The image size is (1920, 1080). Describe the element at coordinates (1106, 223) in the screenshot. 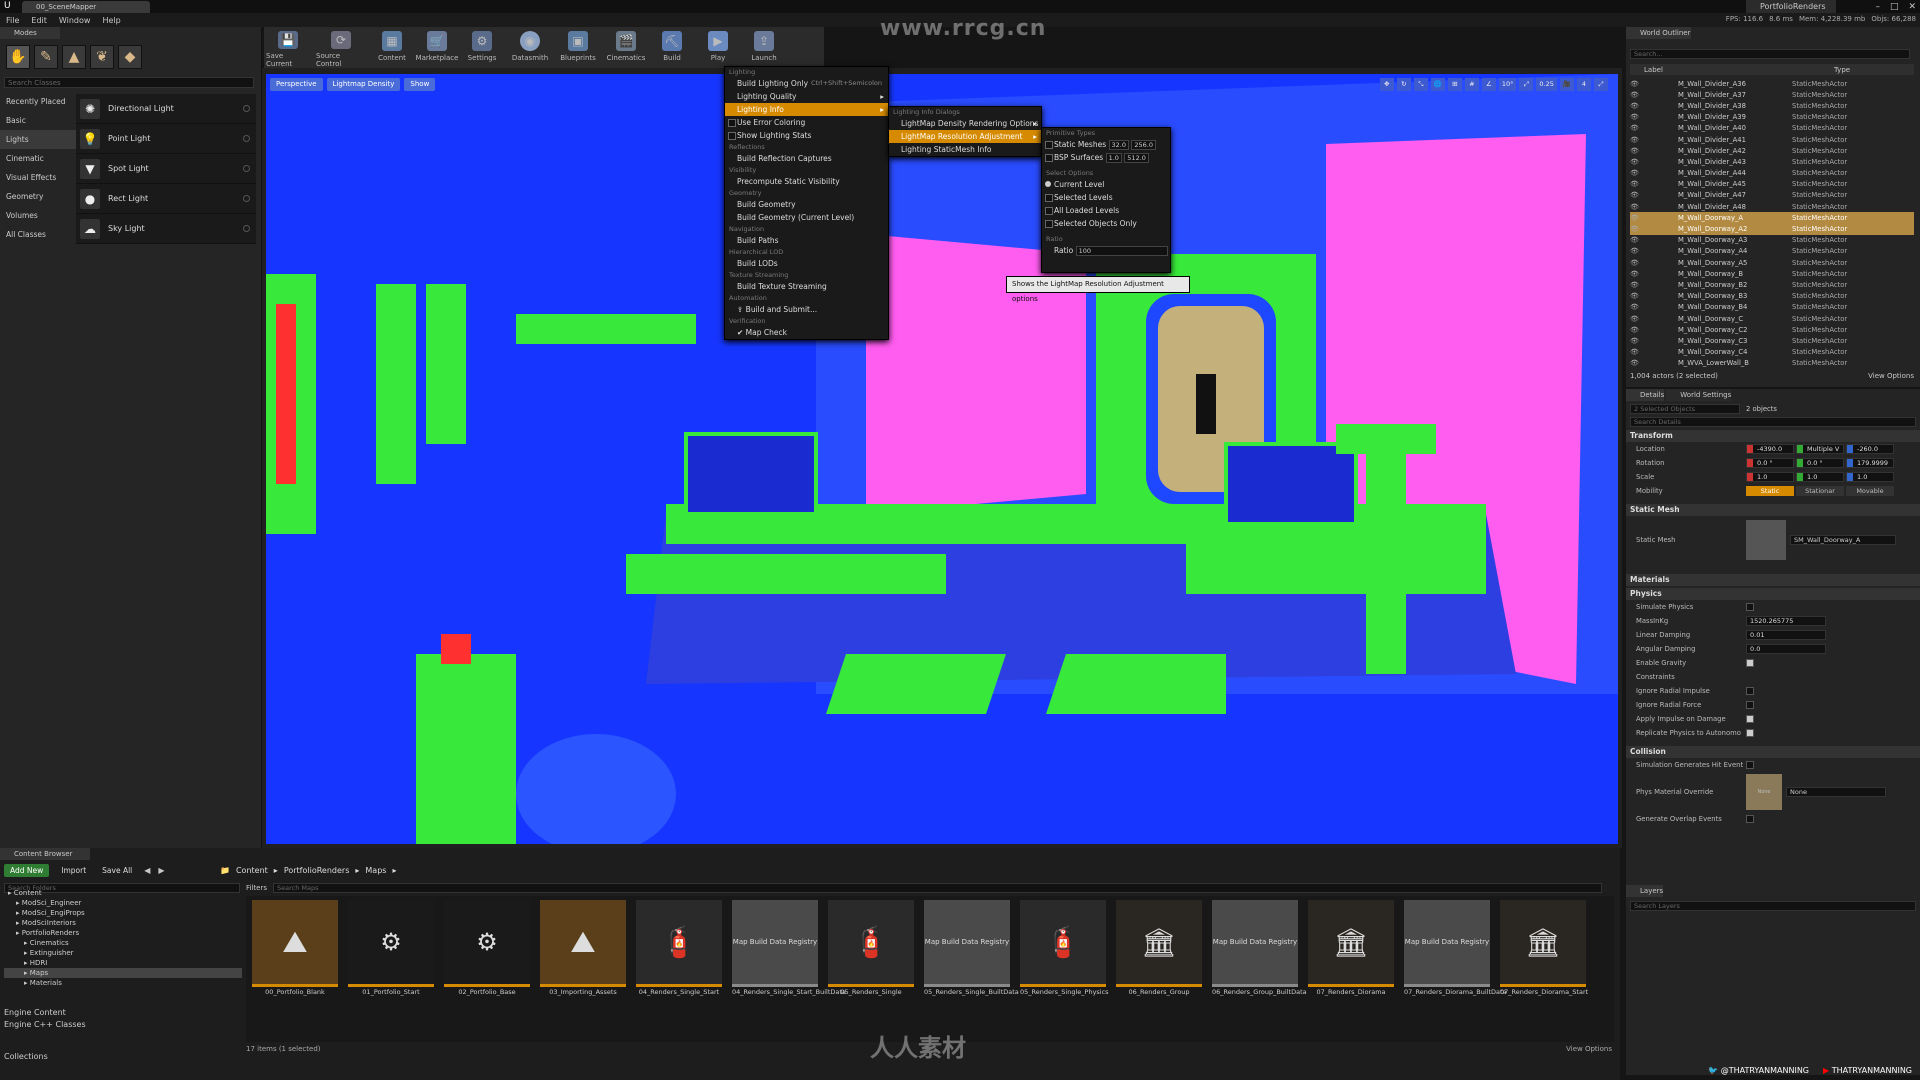

I see `option-selected-objects-only: Selected Objects Only` at that location.